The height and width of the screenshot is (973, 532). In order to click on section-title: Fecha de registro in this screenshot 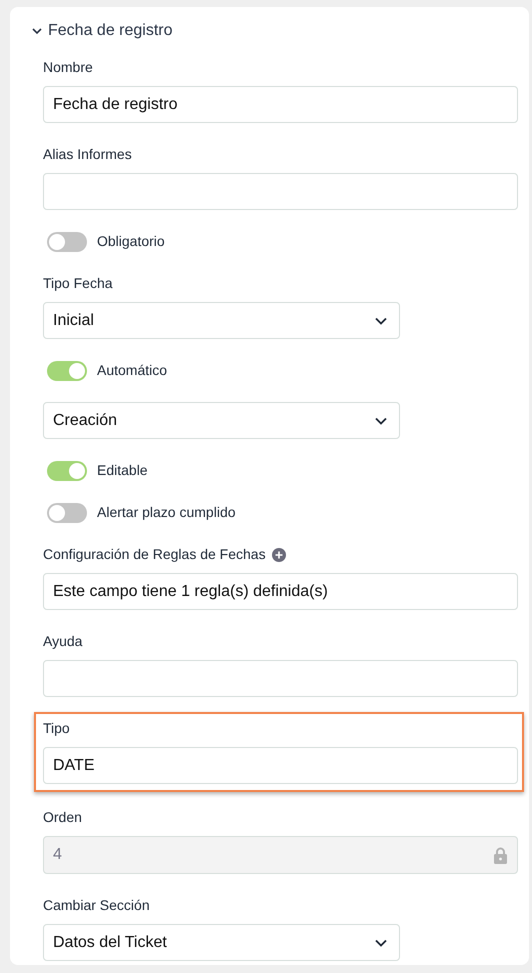, I will do `click(110, 31)`.